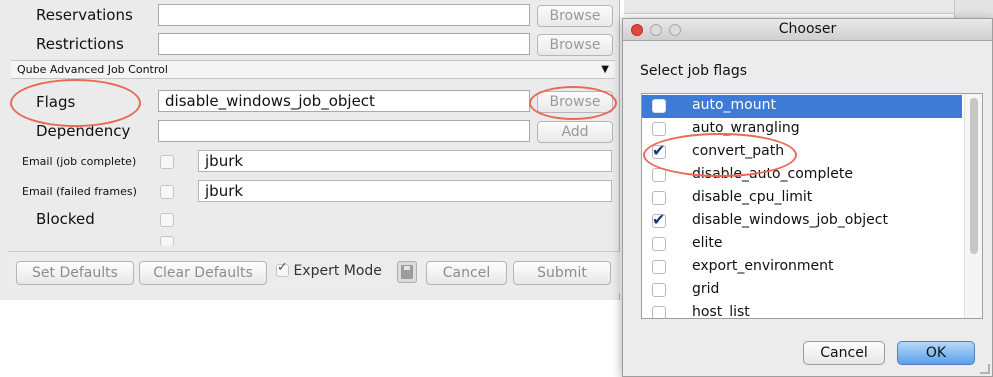  What do you see at coordinates (575, 16) in the screenshot?
I see `reservations-browse-button: Browse` at bounding box center [575, 16].